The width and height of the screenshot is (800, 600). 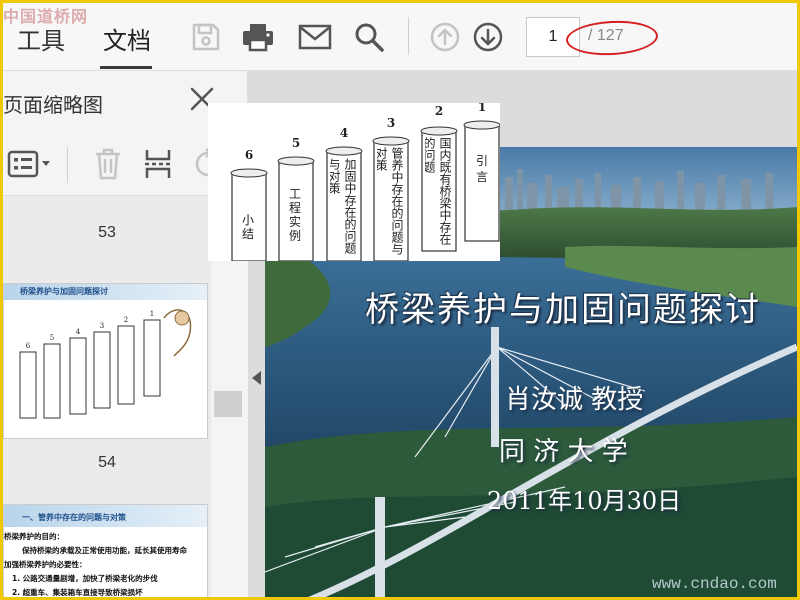 What do you see at coordinates (127, 38) in the screenshot?
I see `tab-documents: 文档` at bounding box center [127, 38].